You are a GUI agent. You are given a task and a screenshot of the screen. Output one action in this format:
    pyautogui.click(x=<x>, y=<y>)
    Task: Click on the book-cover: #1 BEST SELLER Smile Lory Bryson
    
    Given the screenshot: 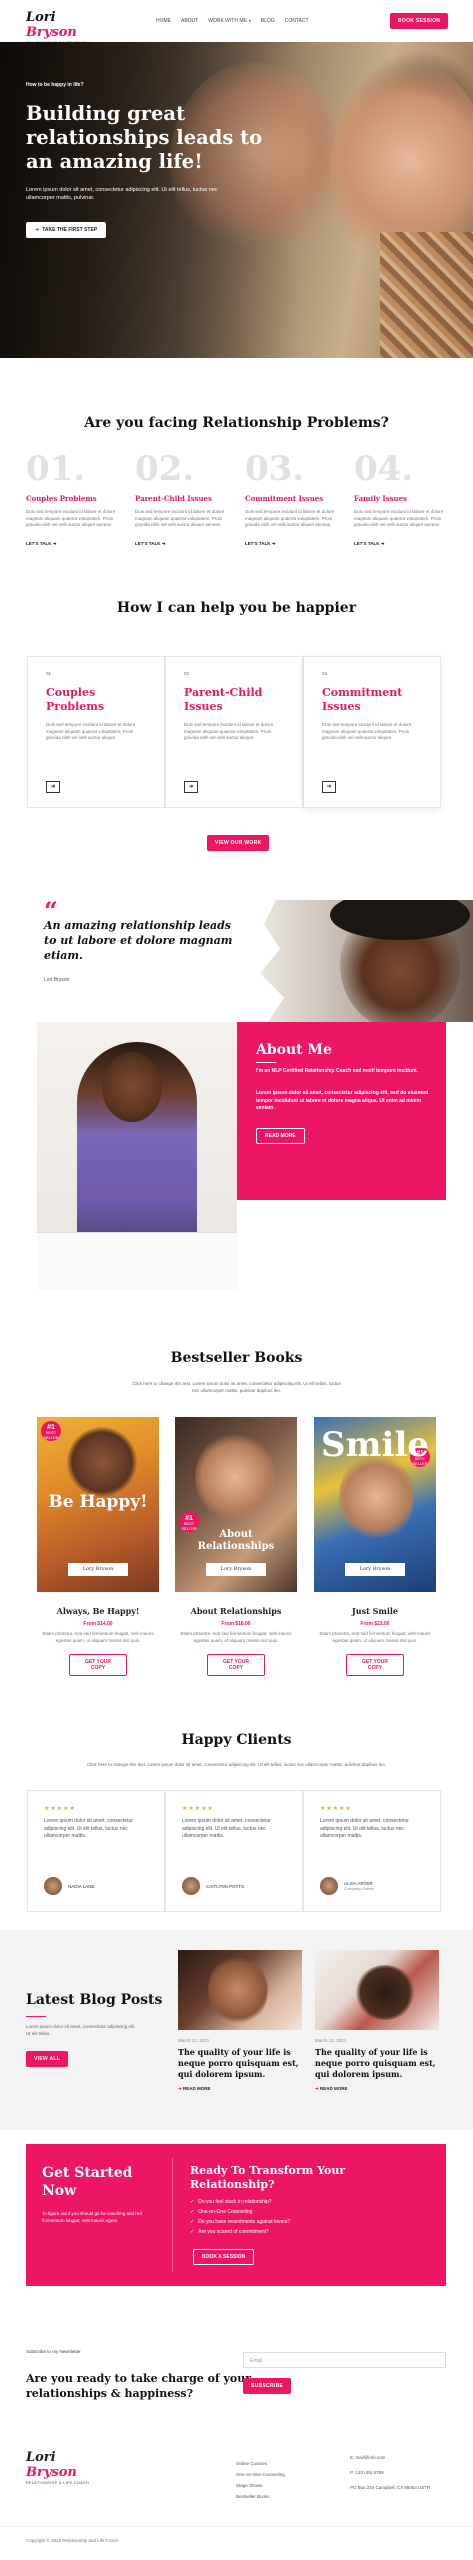 What is the action you would take?
    pyautogui.click(x=375, y=1504)
    